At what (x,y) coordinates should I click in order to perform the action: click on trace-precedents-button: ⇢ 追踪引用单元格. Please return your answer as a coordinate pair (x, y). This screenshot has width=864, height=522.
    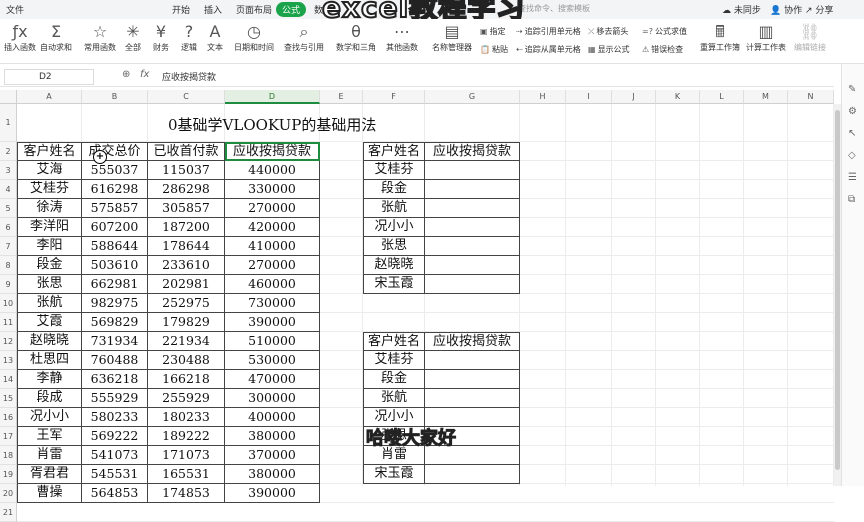
    Looking at the image, I should click on (548, 31).